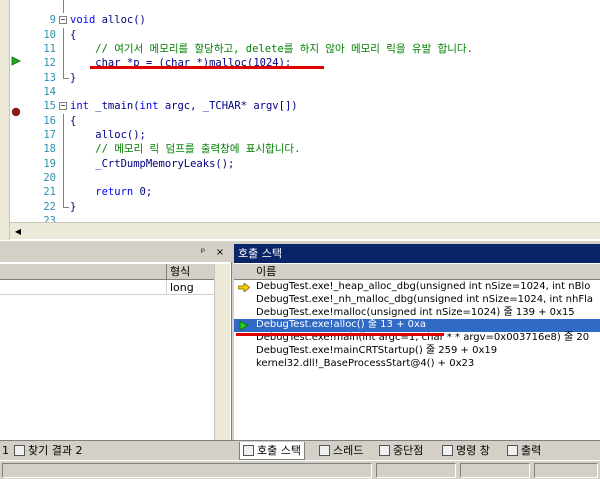 This screenshot has height=479, width=600. I want to click on current-frame-arrow-icon, so click(244, 287).